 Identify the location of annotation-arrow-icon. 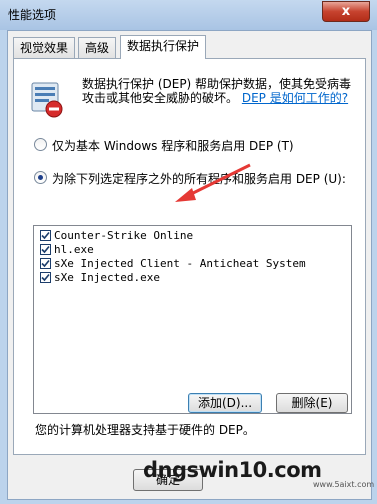
(213, 182).